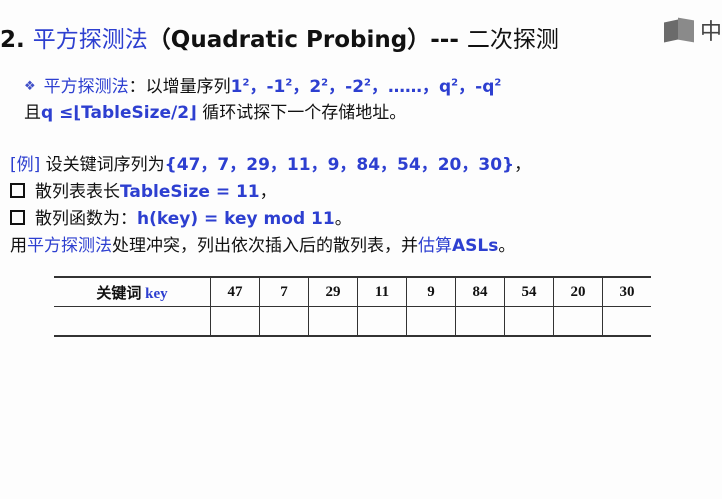  Describe the element at coordinates (512, 40) in the screenshot. I see `title-cn2: 二次探测` at that location.